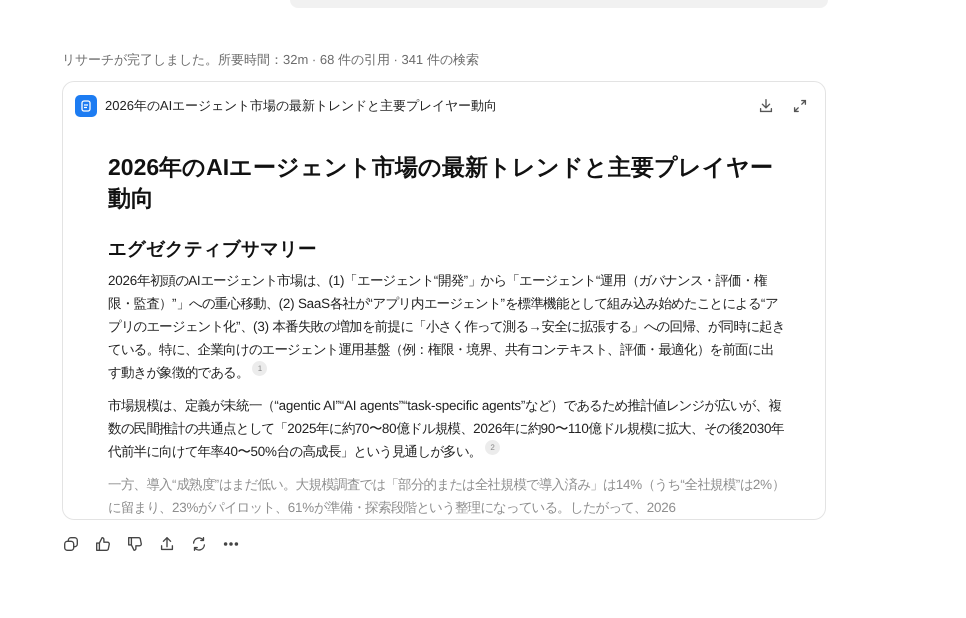  Describe the element at coordinates (441, 183) in the screenshot. I see `document-heading: 2026年のAIエージェント市場の最新トレンドと主要プレイヤー動向` at that location.